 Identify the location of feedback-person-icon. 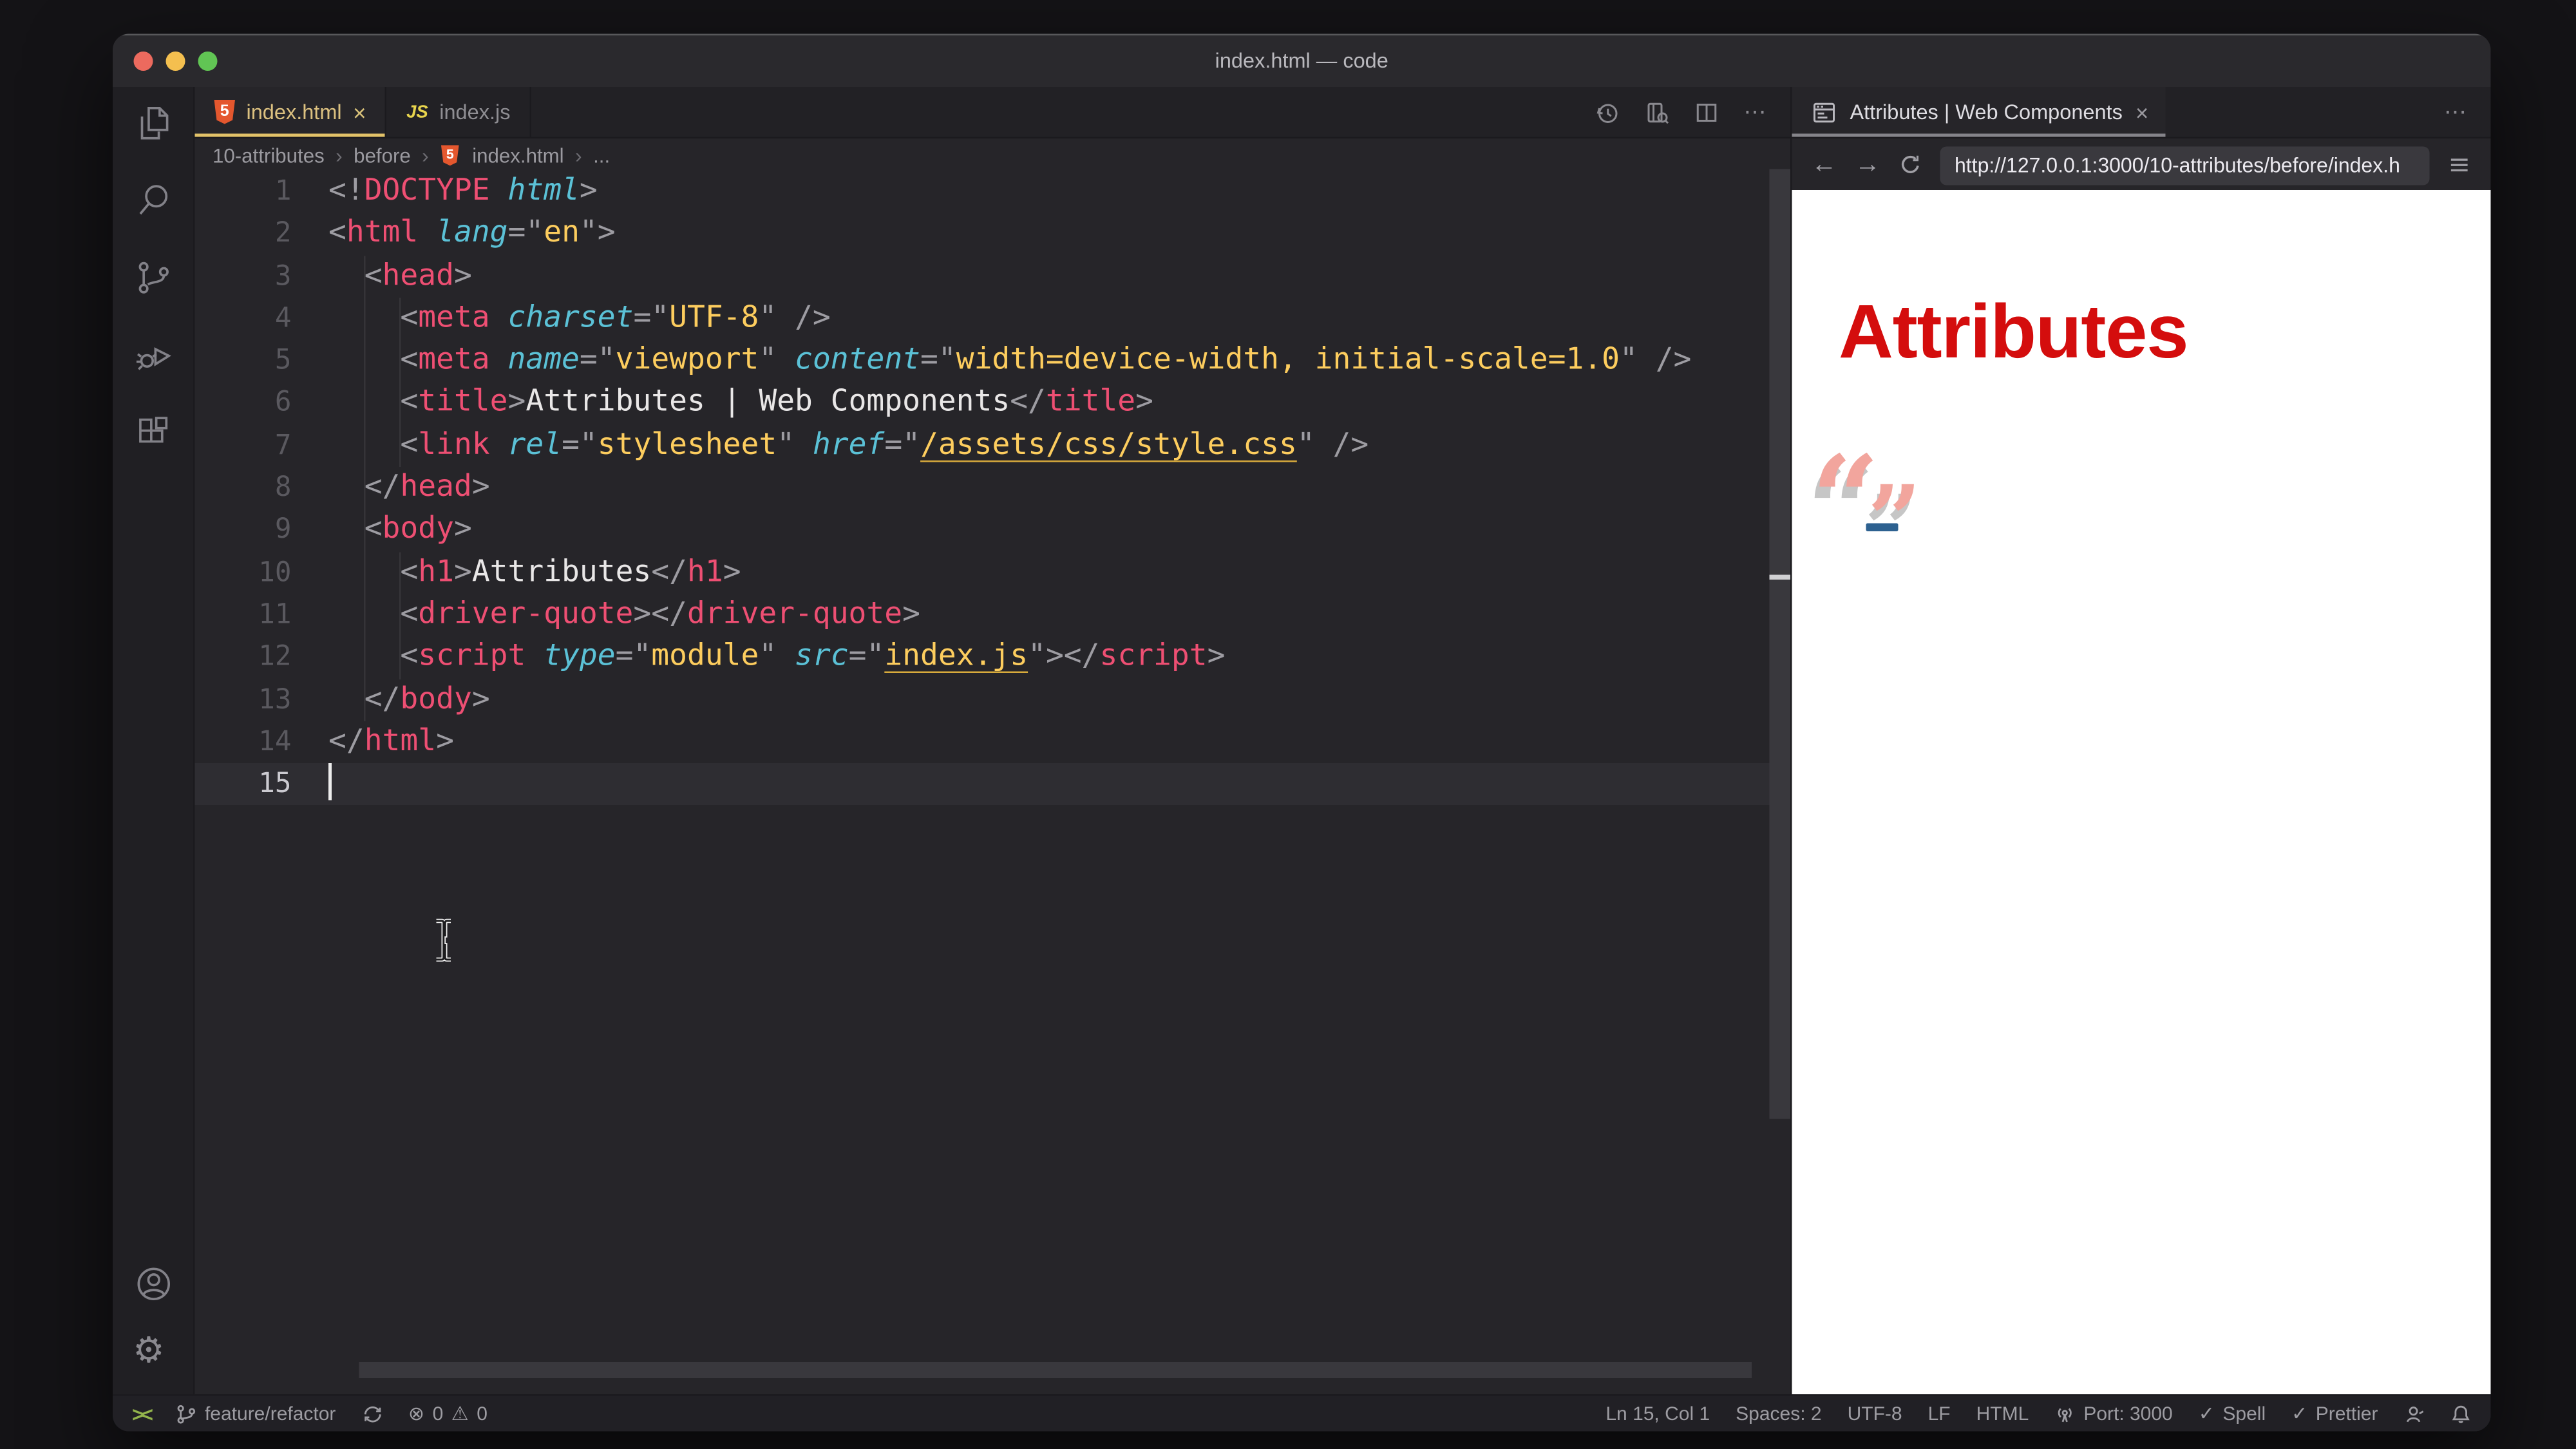
(2415, 1413).